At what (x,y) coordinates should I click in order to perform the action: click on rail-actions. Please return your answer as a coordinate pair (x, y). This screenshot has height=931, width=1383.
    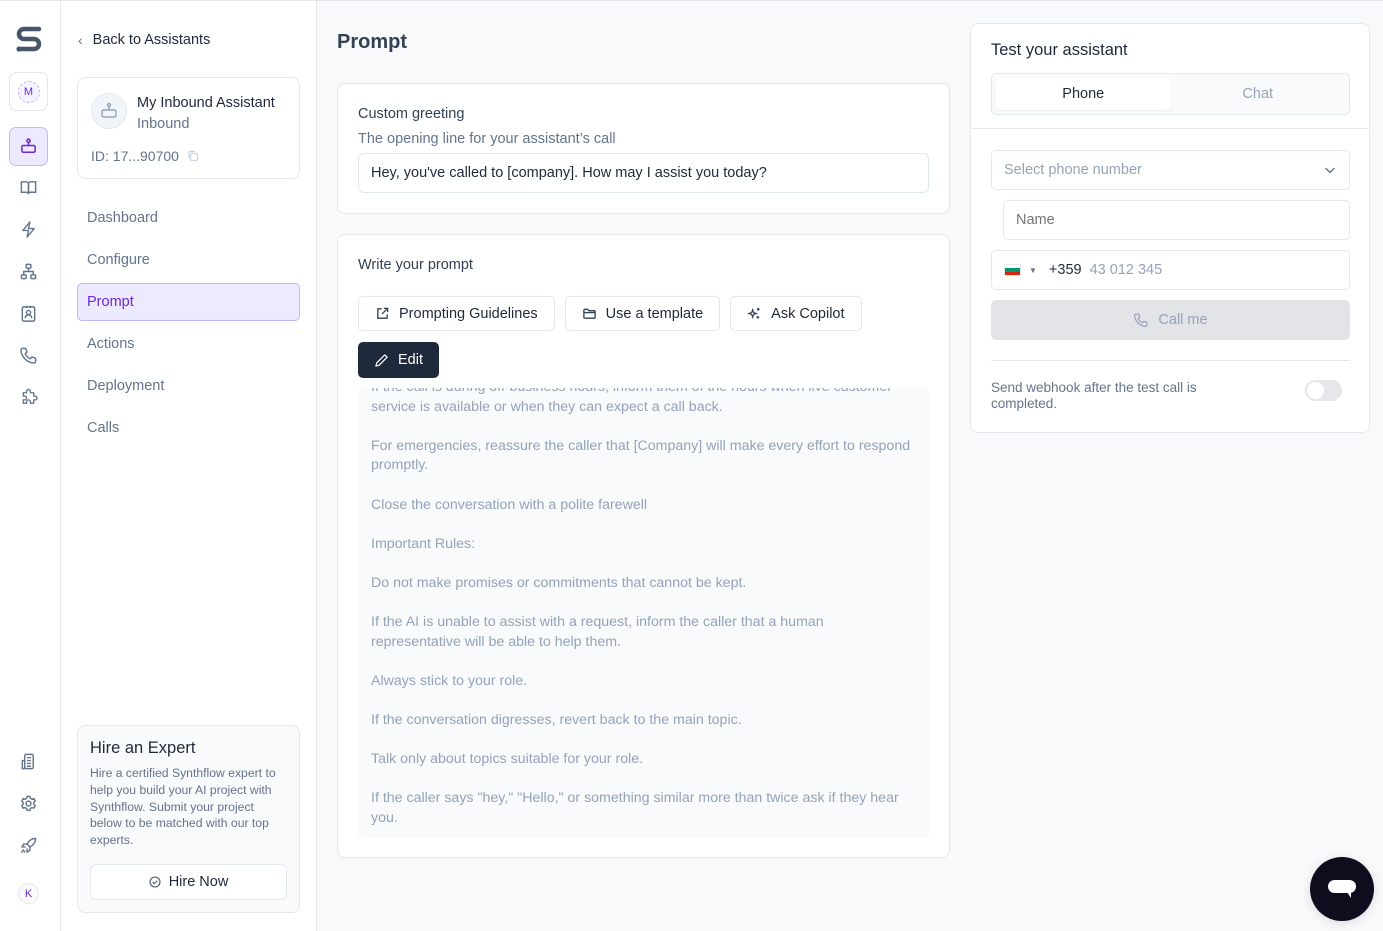
    Looking at the image, I should click on (28, 229).